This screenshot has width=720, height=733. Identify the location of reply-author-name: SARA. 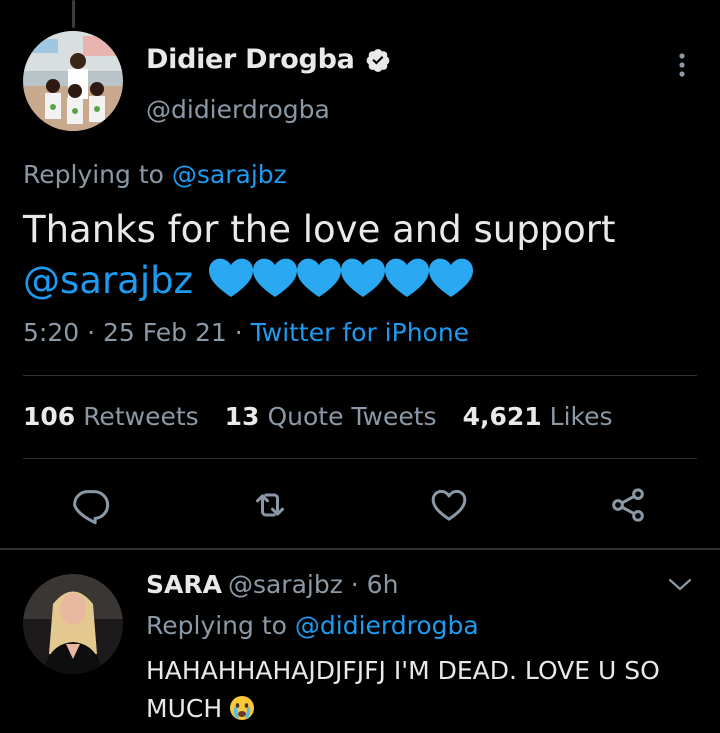
(184, 584).